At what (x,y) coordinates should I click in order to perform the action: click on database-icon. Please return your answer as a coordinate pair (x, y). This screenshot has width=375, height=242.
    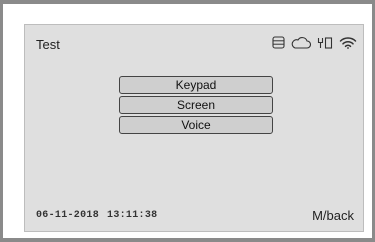
    Looking at the image, I should click on (278, 42).